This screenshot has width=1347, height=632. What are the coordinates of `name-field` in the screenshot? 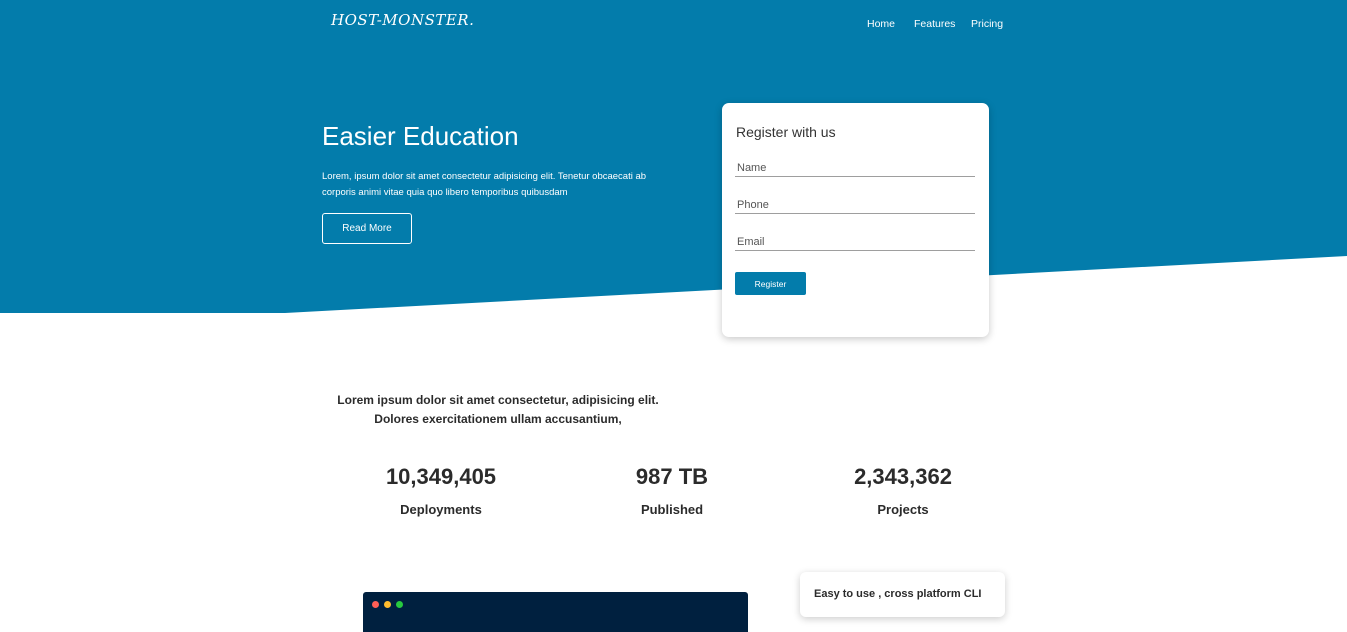 It's located at (855, 168).